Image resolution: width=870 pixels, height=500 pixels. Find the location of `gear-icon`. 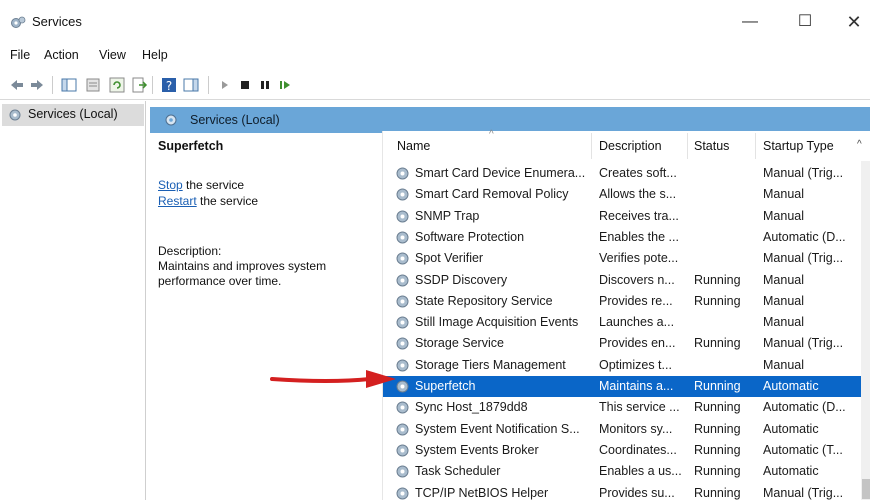

gear-icon is located at coordinates (15, 115).